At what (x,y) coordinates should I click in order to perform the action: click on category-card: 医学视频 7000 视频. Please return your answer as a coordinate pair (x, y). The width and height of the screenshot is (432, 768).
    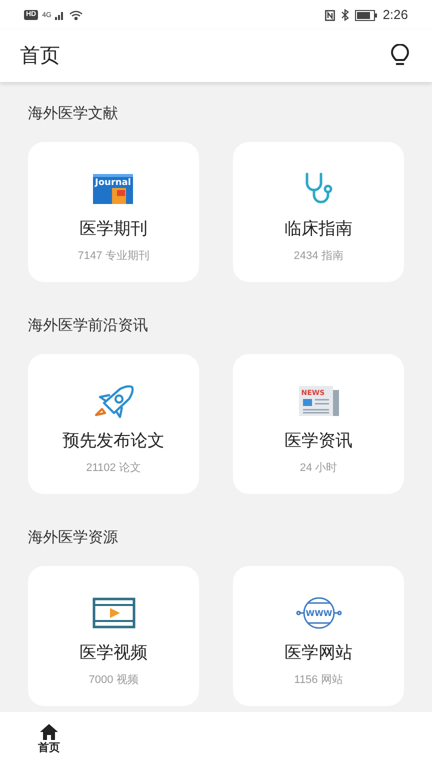
    Looking at the image, I should click on (113, 636).